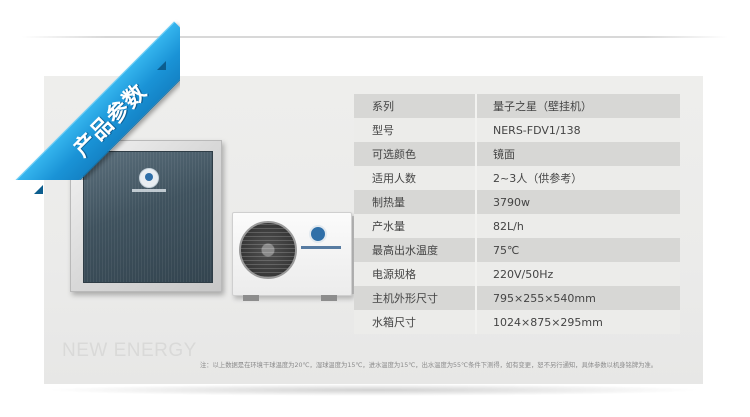 The width and height of the screenshot is (750, 417). Describe the element at coordinates (578, 226) in the screenshot. I see `spec-value: 82L/h` at that location.